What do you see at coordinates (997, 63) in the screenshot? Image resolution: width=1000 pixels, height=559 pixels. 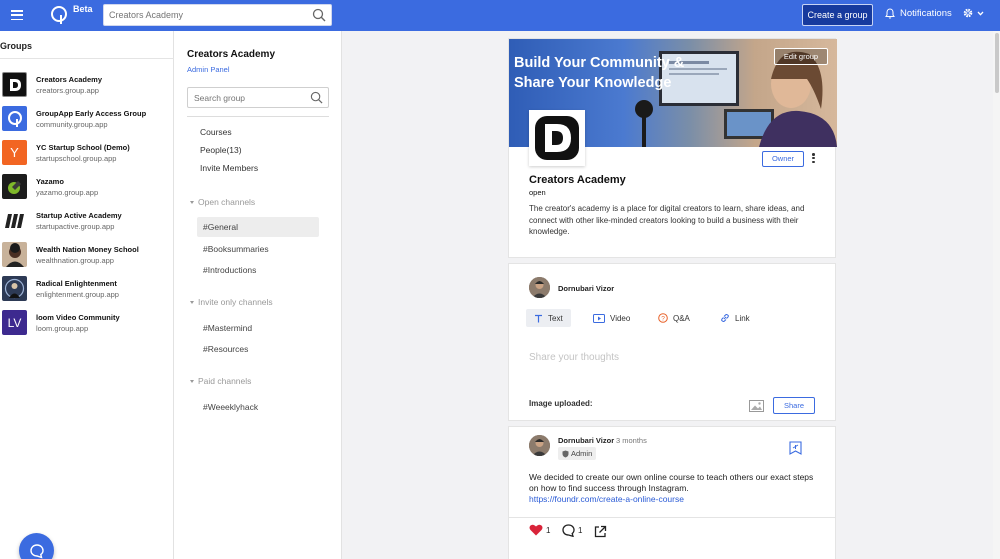 I see `scrollbar-thumb` at bounding box center [997, 63].